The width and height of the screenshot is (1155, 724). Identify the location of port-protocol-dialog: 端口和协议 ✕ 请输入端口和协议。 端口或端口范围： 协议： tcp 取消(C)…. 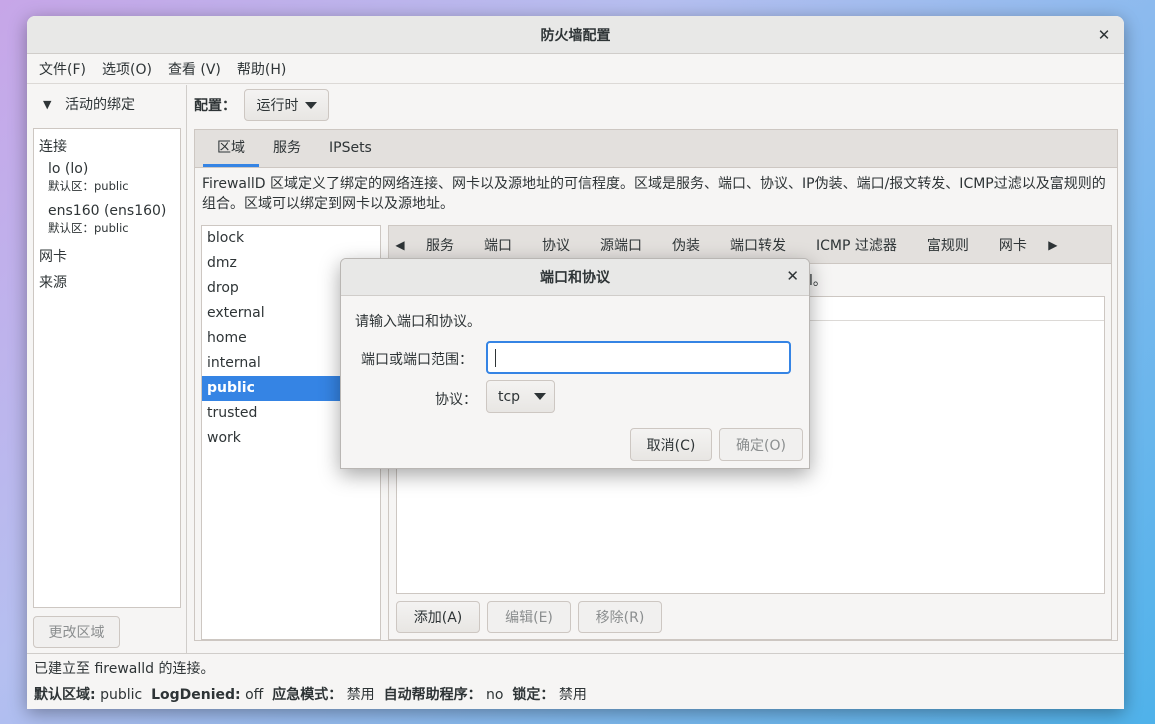
(575, 363).